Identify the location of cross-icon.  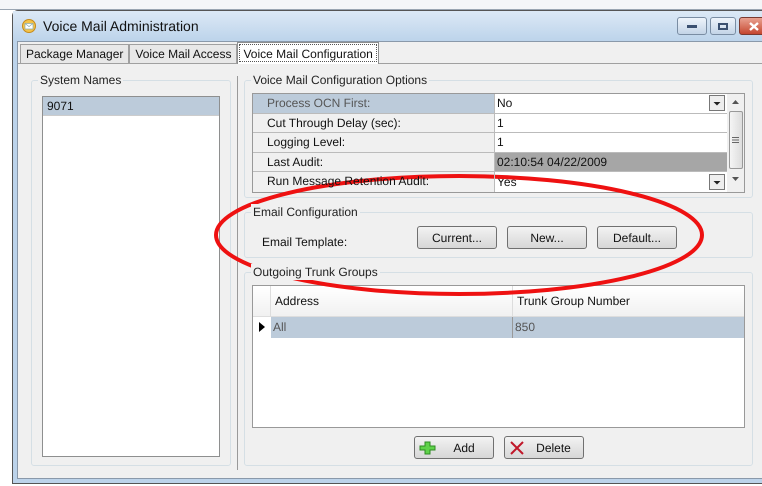
(516, 447).